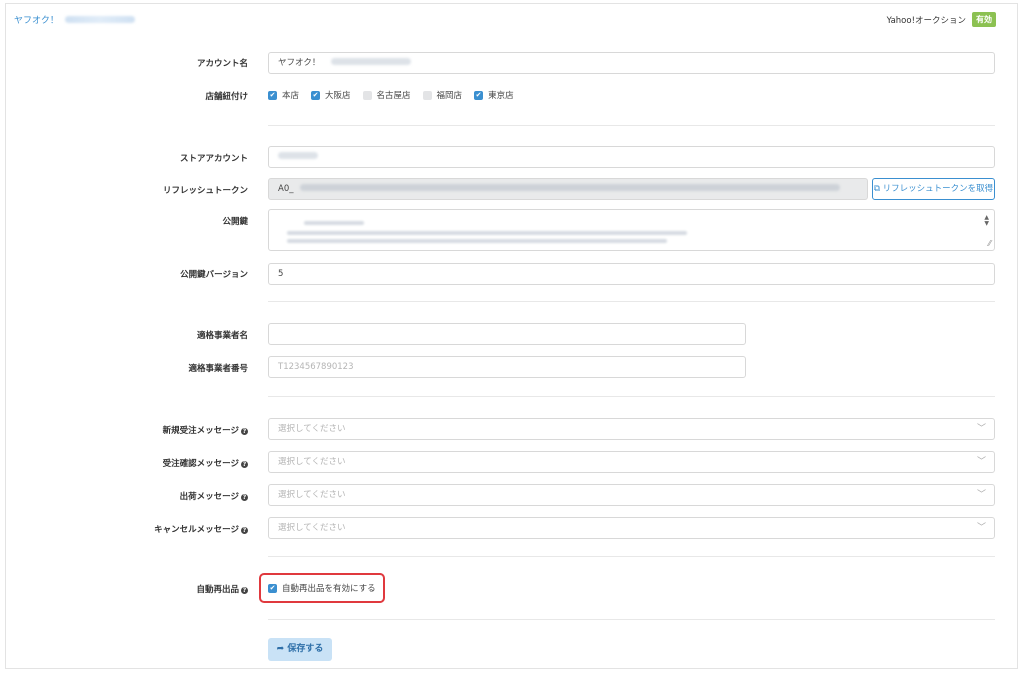  I want to click on refresh-token-value: A0_, so click(286, 189).